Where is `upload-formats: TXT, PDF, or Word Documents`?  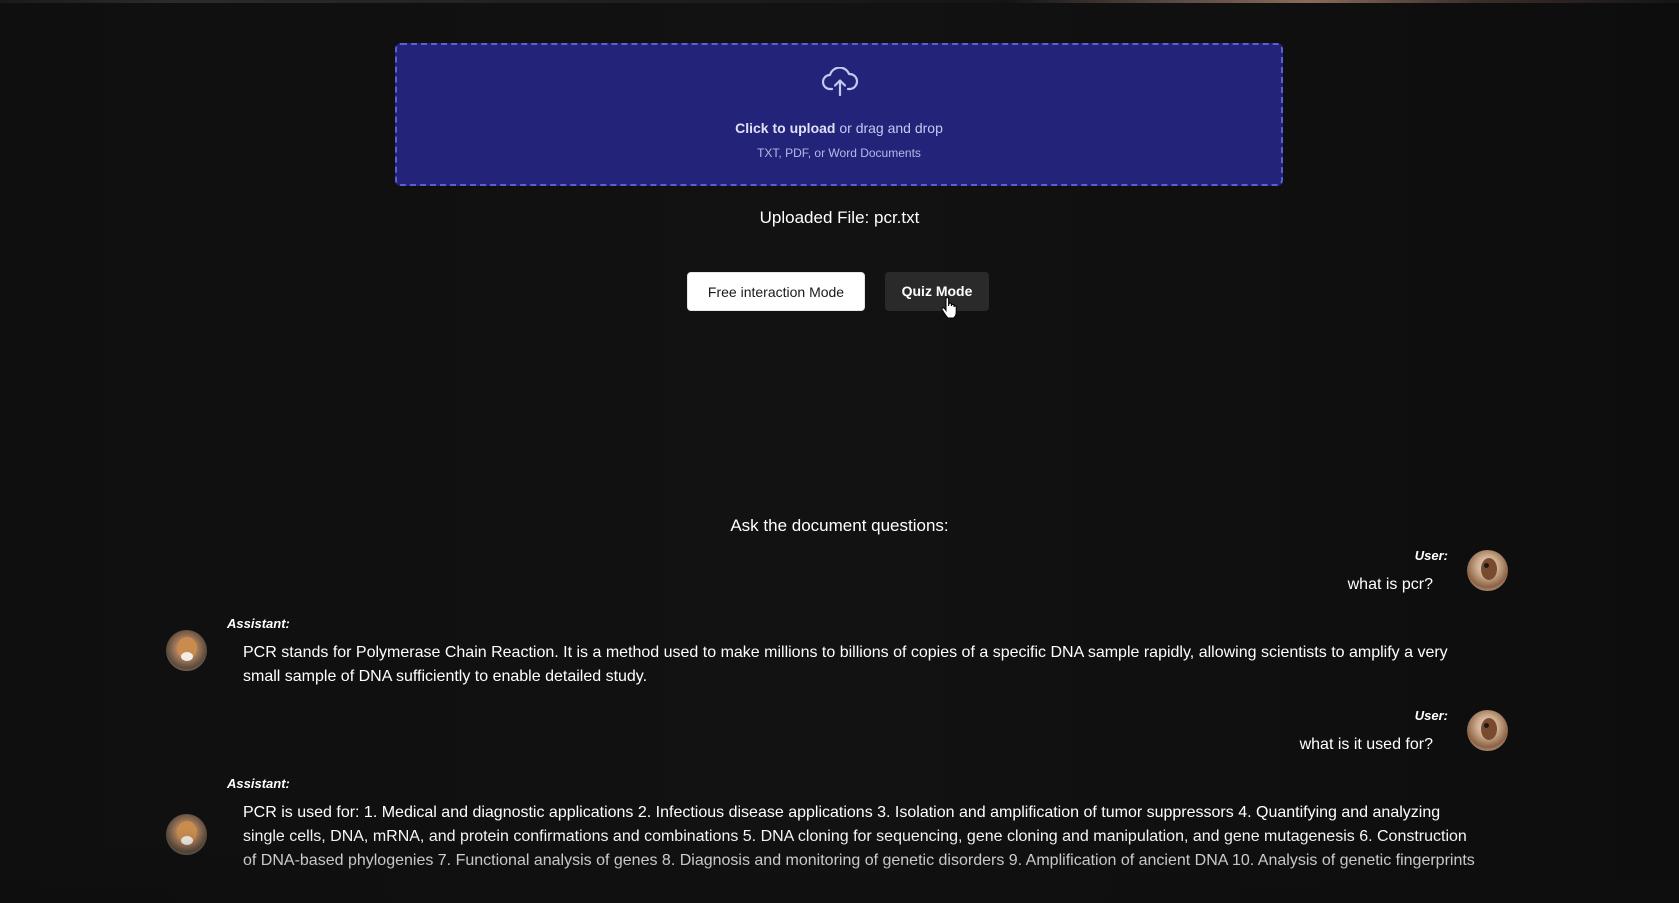 upload-formats: TXT, PDF, or Word Documents is located at coordinates (839, 153).